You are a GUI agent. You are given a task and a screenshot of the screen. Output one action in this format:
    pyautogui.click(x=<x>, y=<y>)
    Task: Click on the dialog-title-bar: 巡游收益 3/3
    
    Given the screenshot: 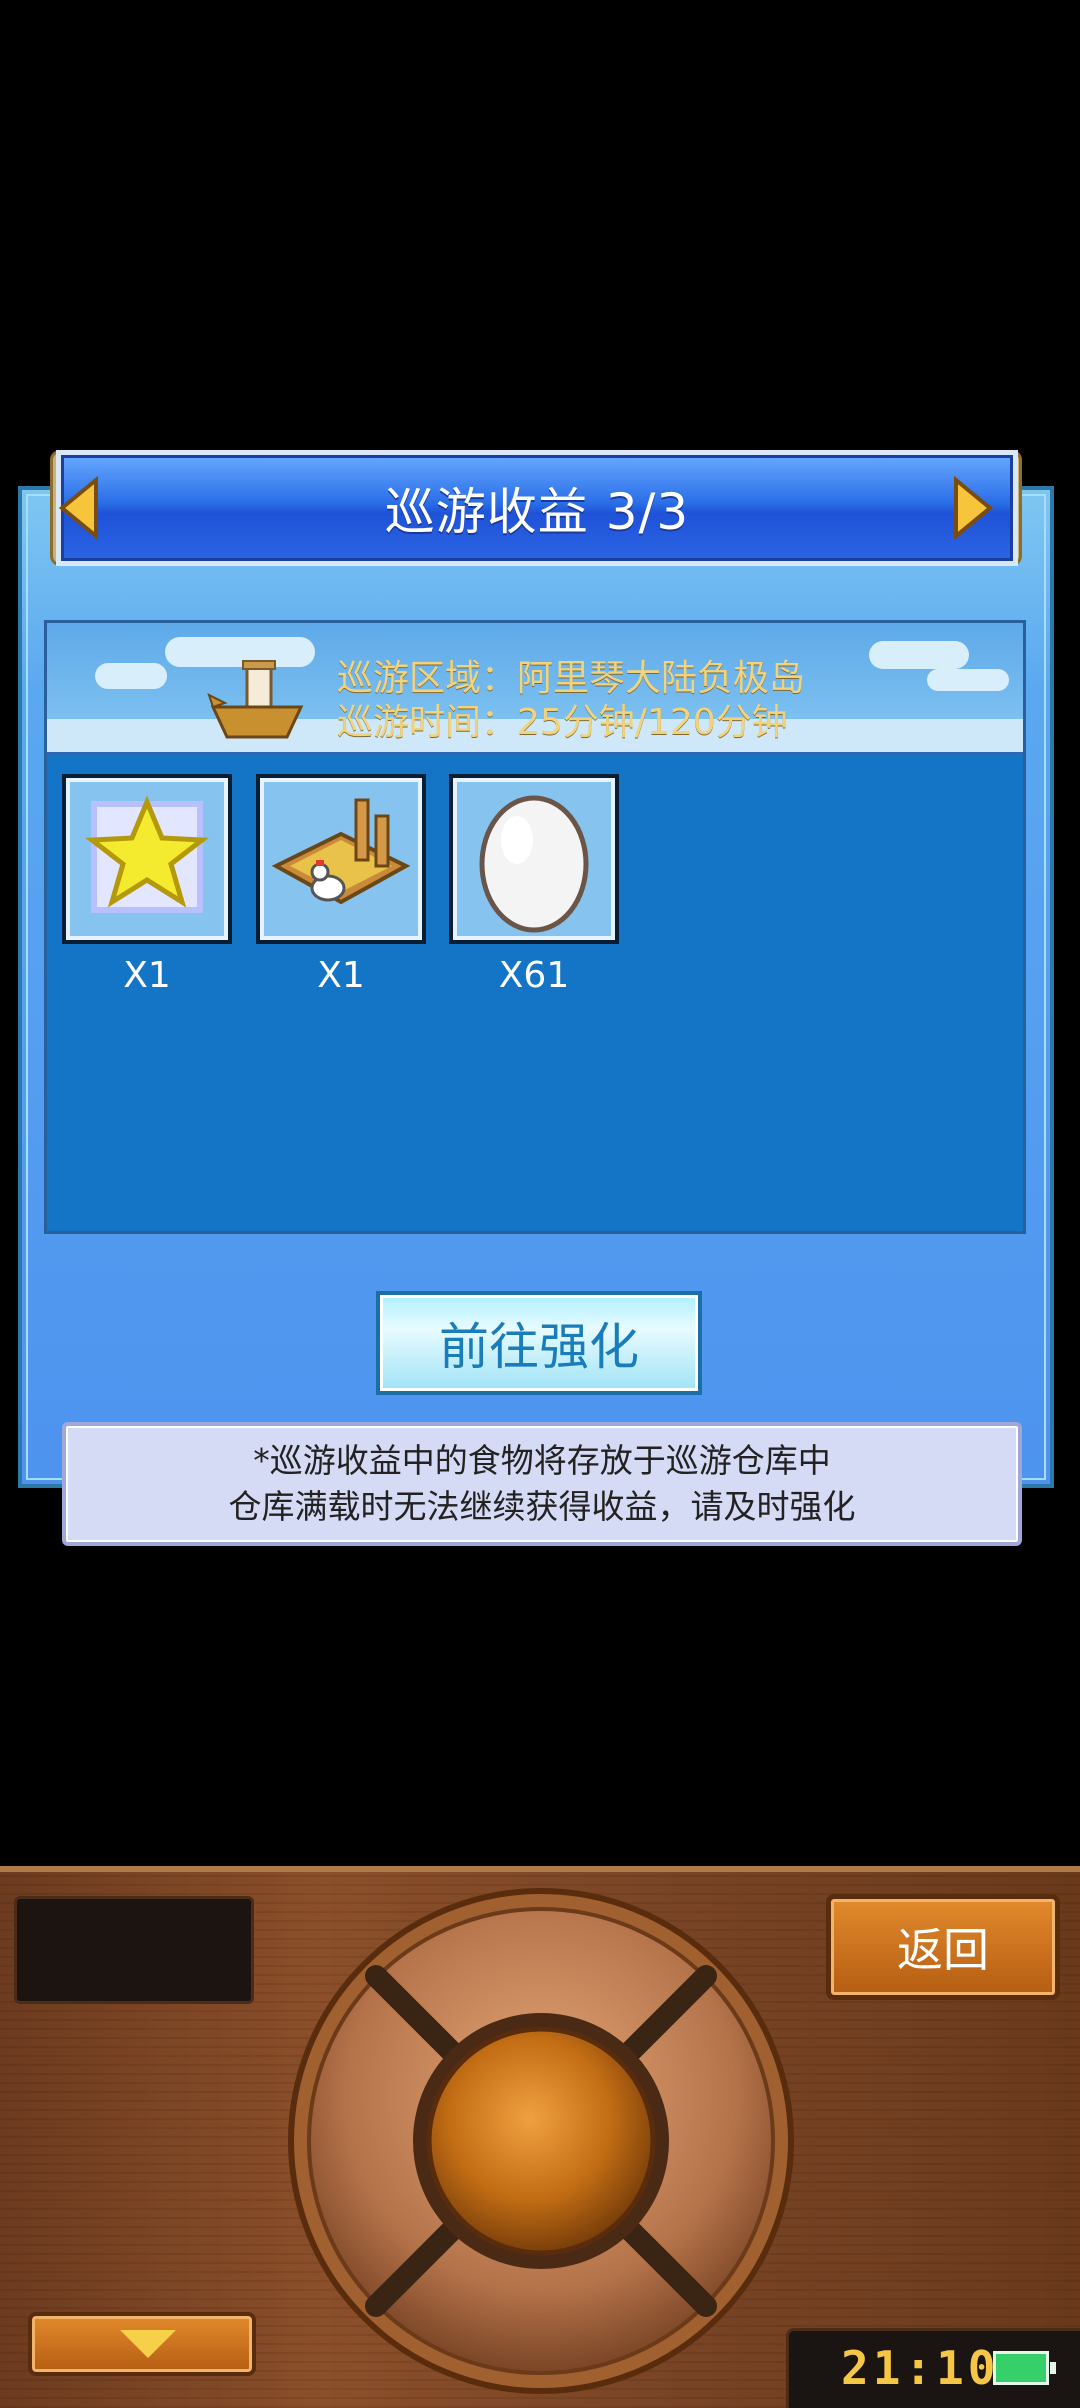 What is the action you would take?
    pyautogui.click(x=537, y=508)
    